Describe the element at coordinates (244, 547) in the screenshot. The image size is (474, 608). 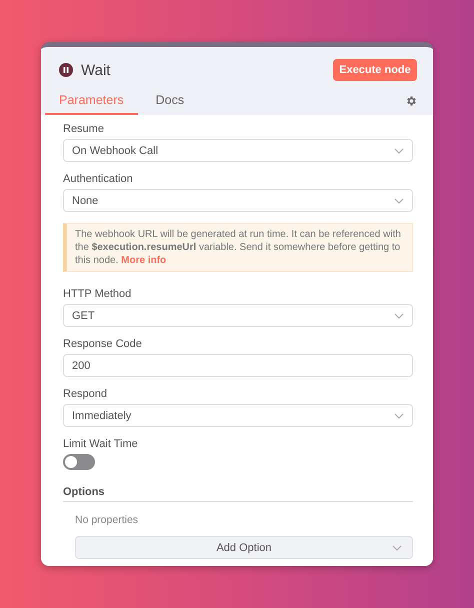
I see `add-option-button: Add Option` at that location.